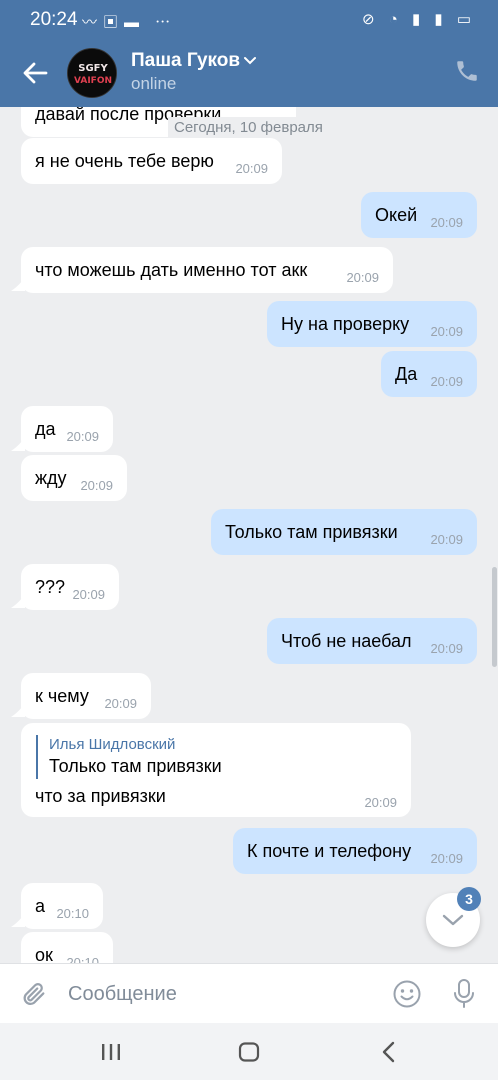  What do you see at coordinates (355, 851) in the screenshot?
I see `message-outgoing: К почте и телефону 20:09` at bounding box center [355, 851].